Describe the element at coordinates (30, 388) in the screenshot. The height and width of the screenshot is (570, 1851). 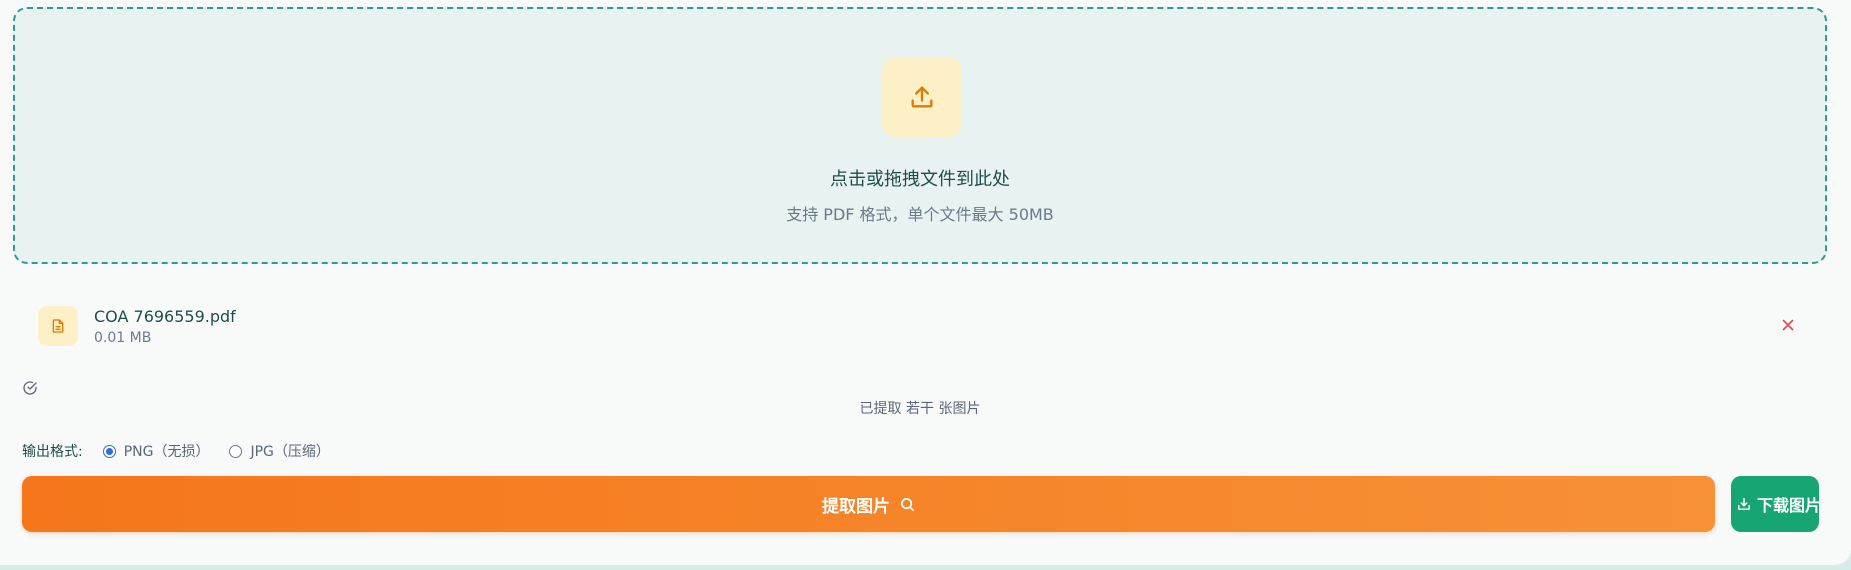
I see `check-circle-icon` at that location.